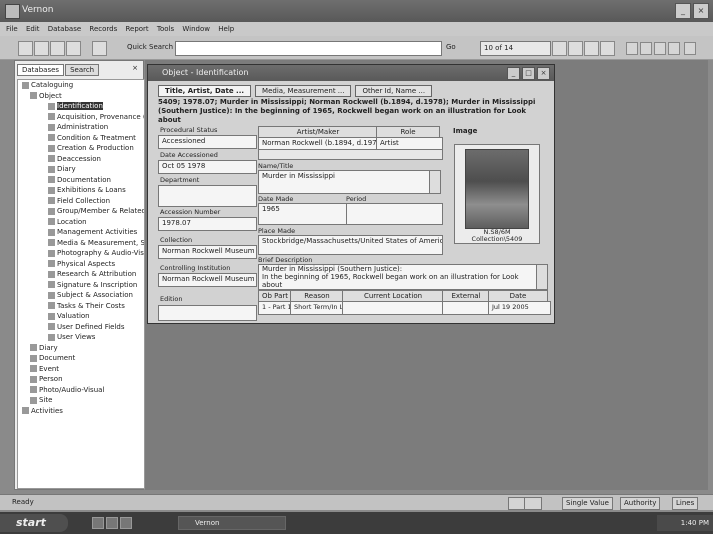 The height and width of the screenshot is (534, 713). What do you see at coordinates (126, 523) in the screenshot?
I see `quicklaunch-media-icon` at bounding box center [126, 523].